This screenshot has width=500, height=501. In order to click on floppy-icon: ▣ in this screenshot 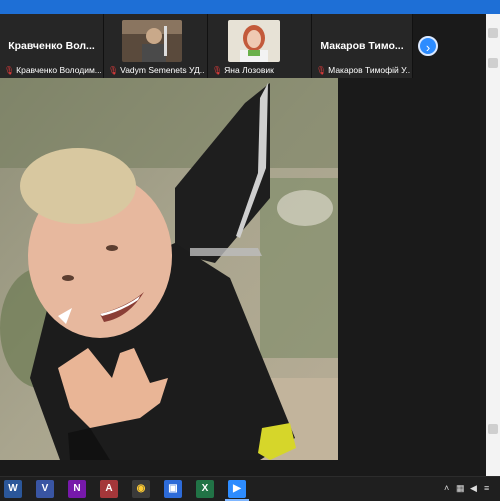, I will do `click(173, 489)`.